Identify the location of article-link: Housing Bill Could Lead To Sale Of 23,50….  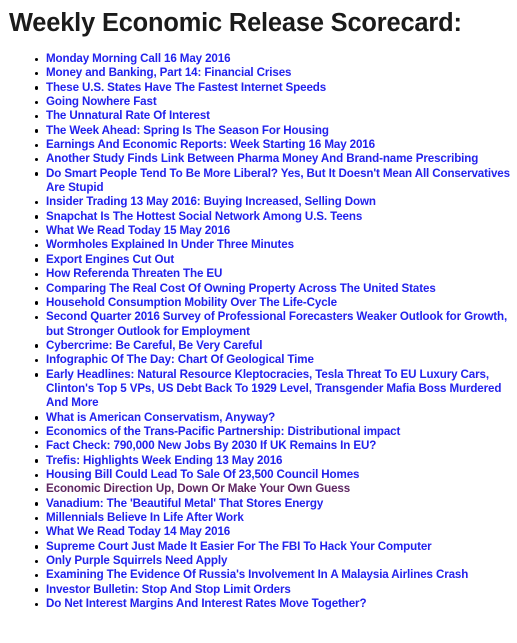
(202, 474).